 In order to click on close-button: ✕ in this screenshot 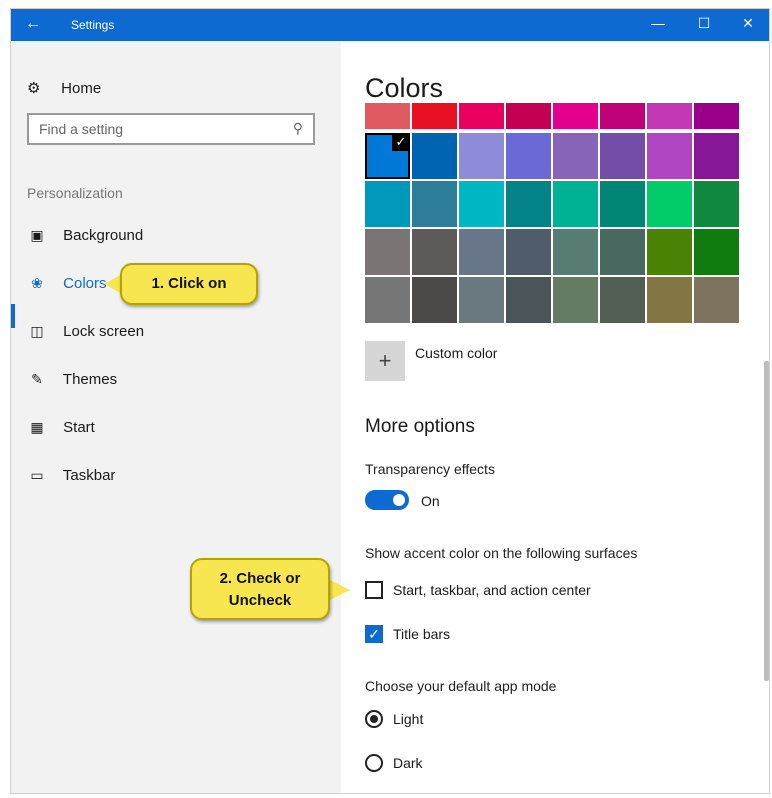, I will do `click(748, 23)`.